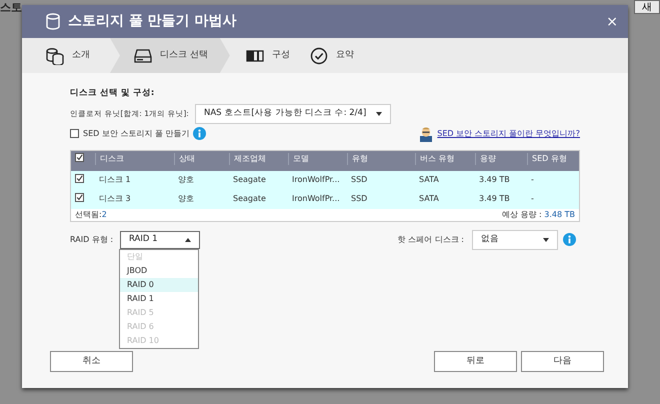  Describe the element at coordinates (278, 55) in the screenshot. I see `wizard-step: 구성` at that location.